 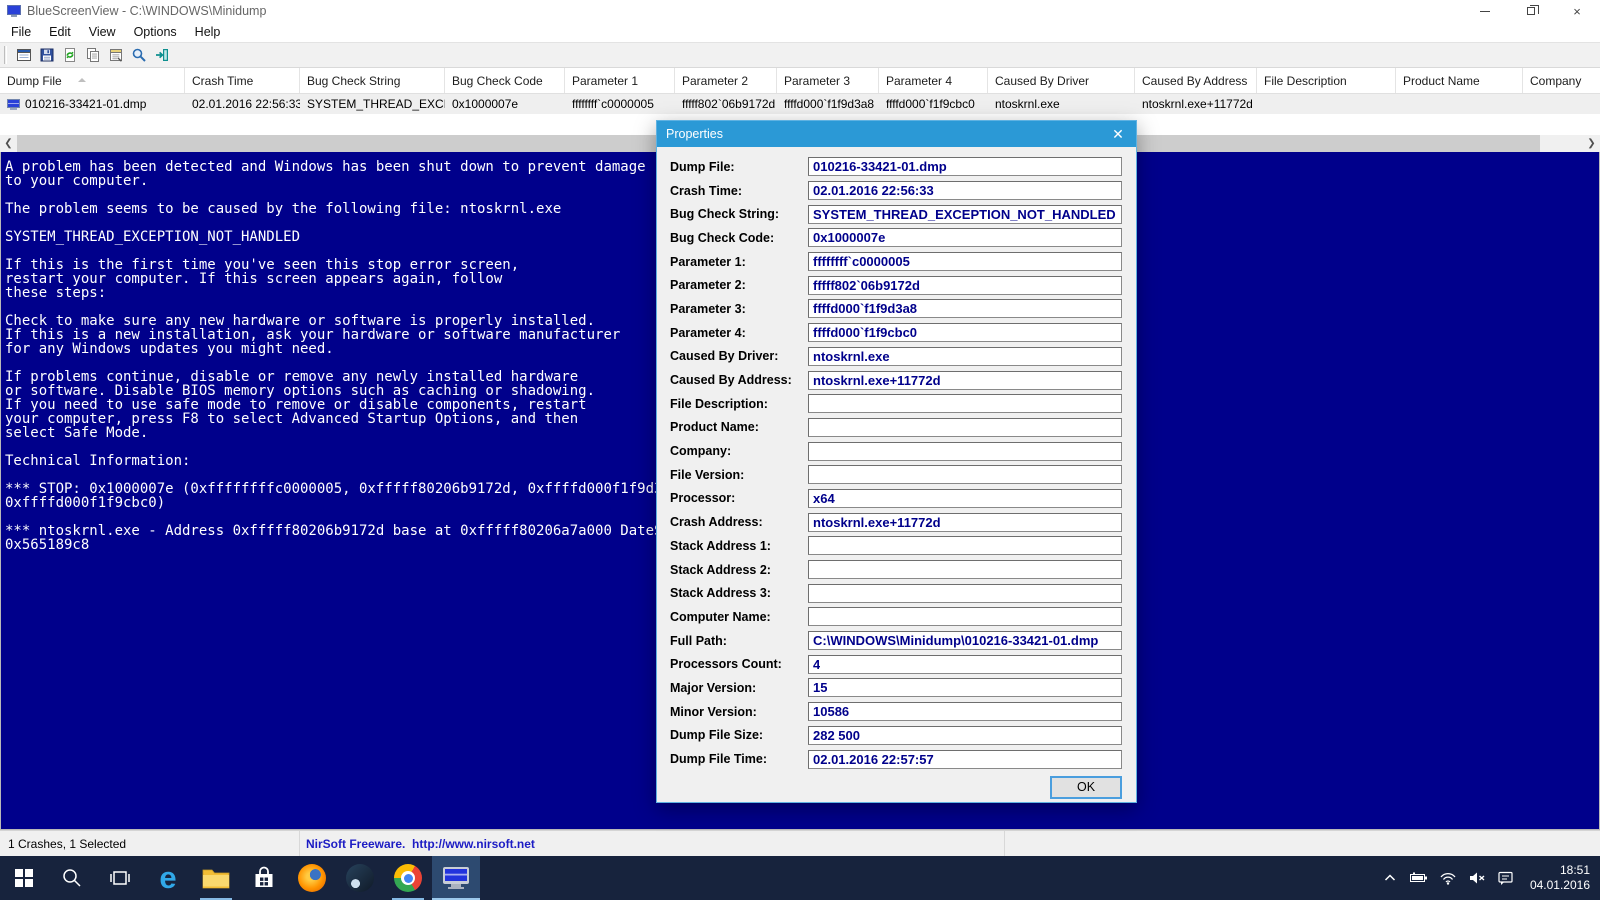 I want to click on field-value-box-processor: x64, so click(x=965, y=498).